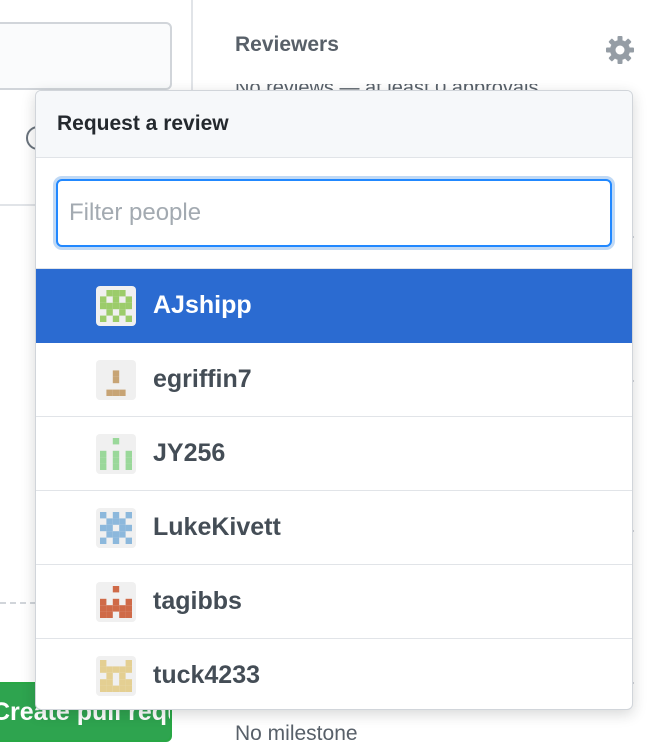 This screenshot has width=662, height=742. What do you see at coordinates (296, 732) in the screenshot?
I see `milestone-text: No milestone` at bounding box center [296, 732].